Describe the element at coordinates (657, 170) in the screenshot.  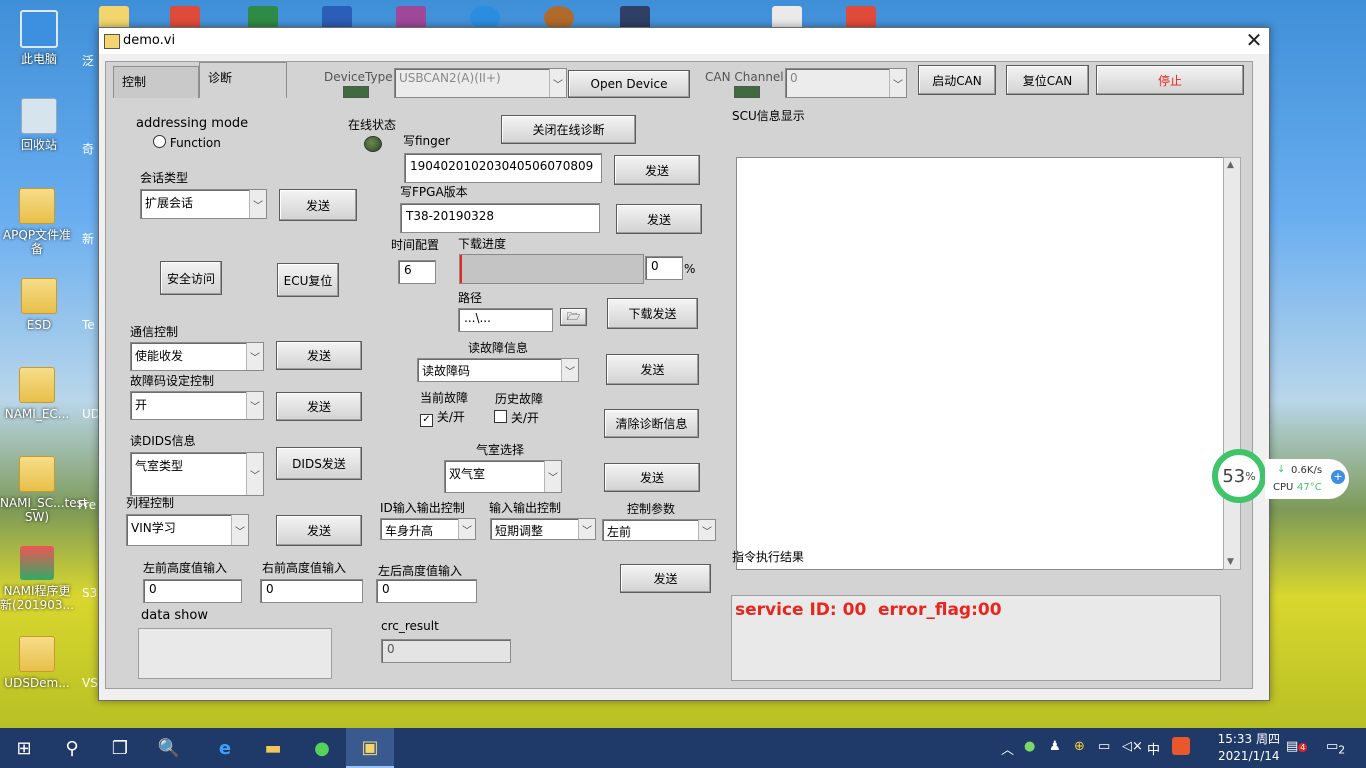
I see `finger-send-button: 发送` at that location.